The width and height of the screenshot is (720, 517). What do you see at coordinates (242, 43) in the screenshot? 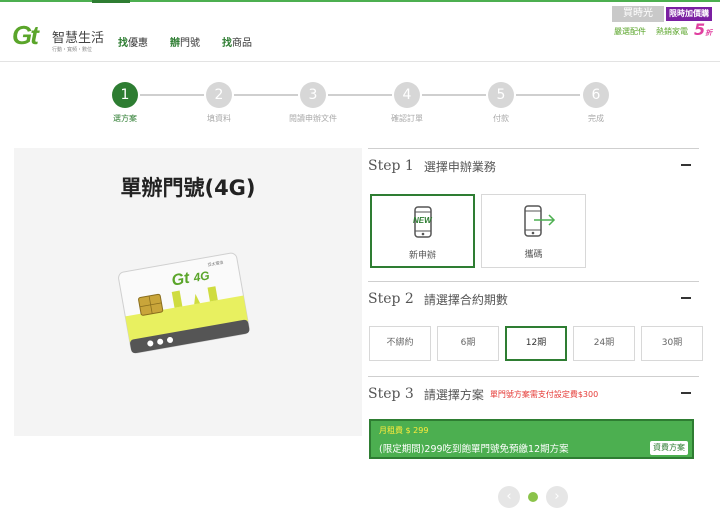
I see `nav-item-products-label: 商品` at bounding box center [242, 43].